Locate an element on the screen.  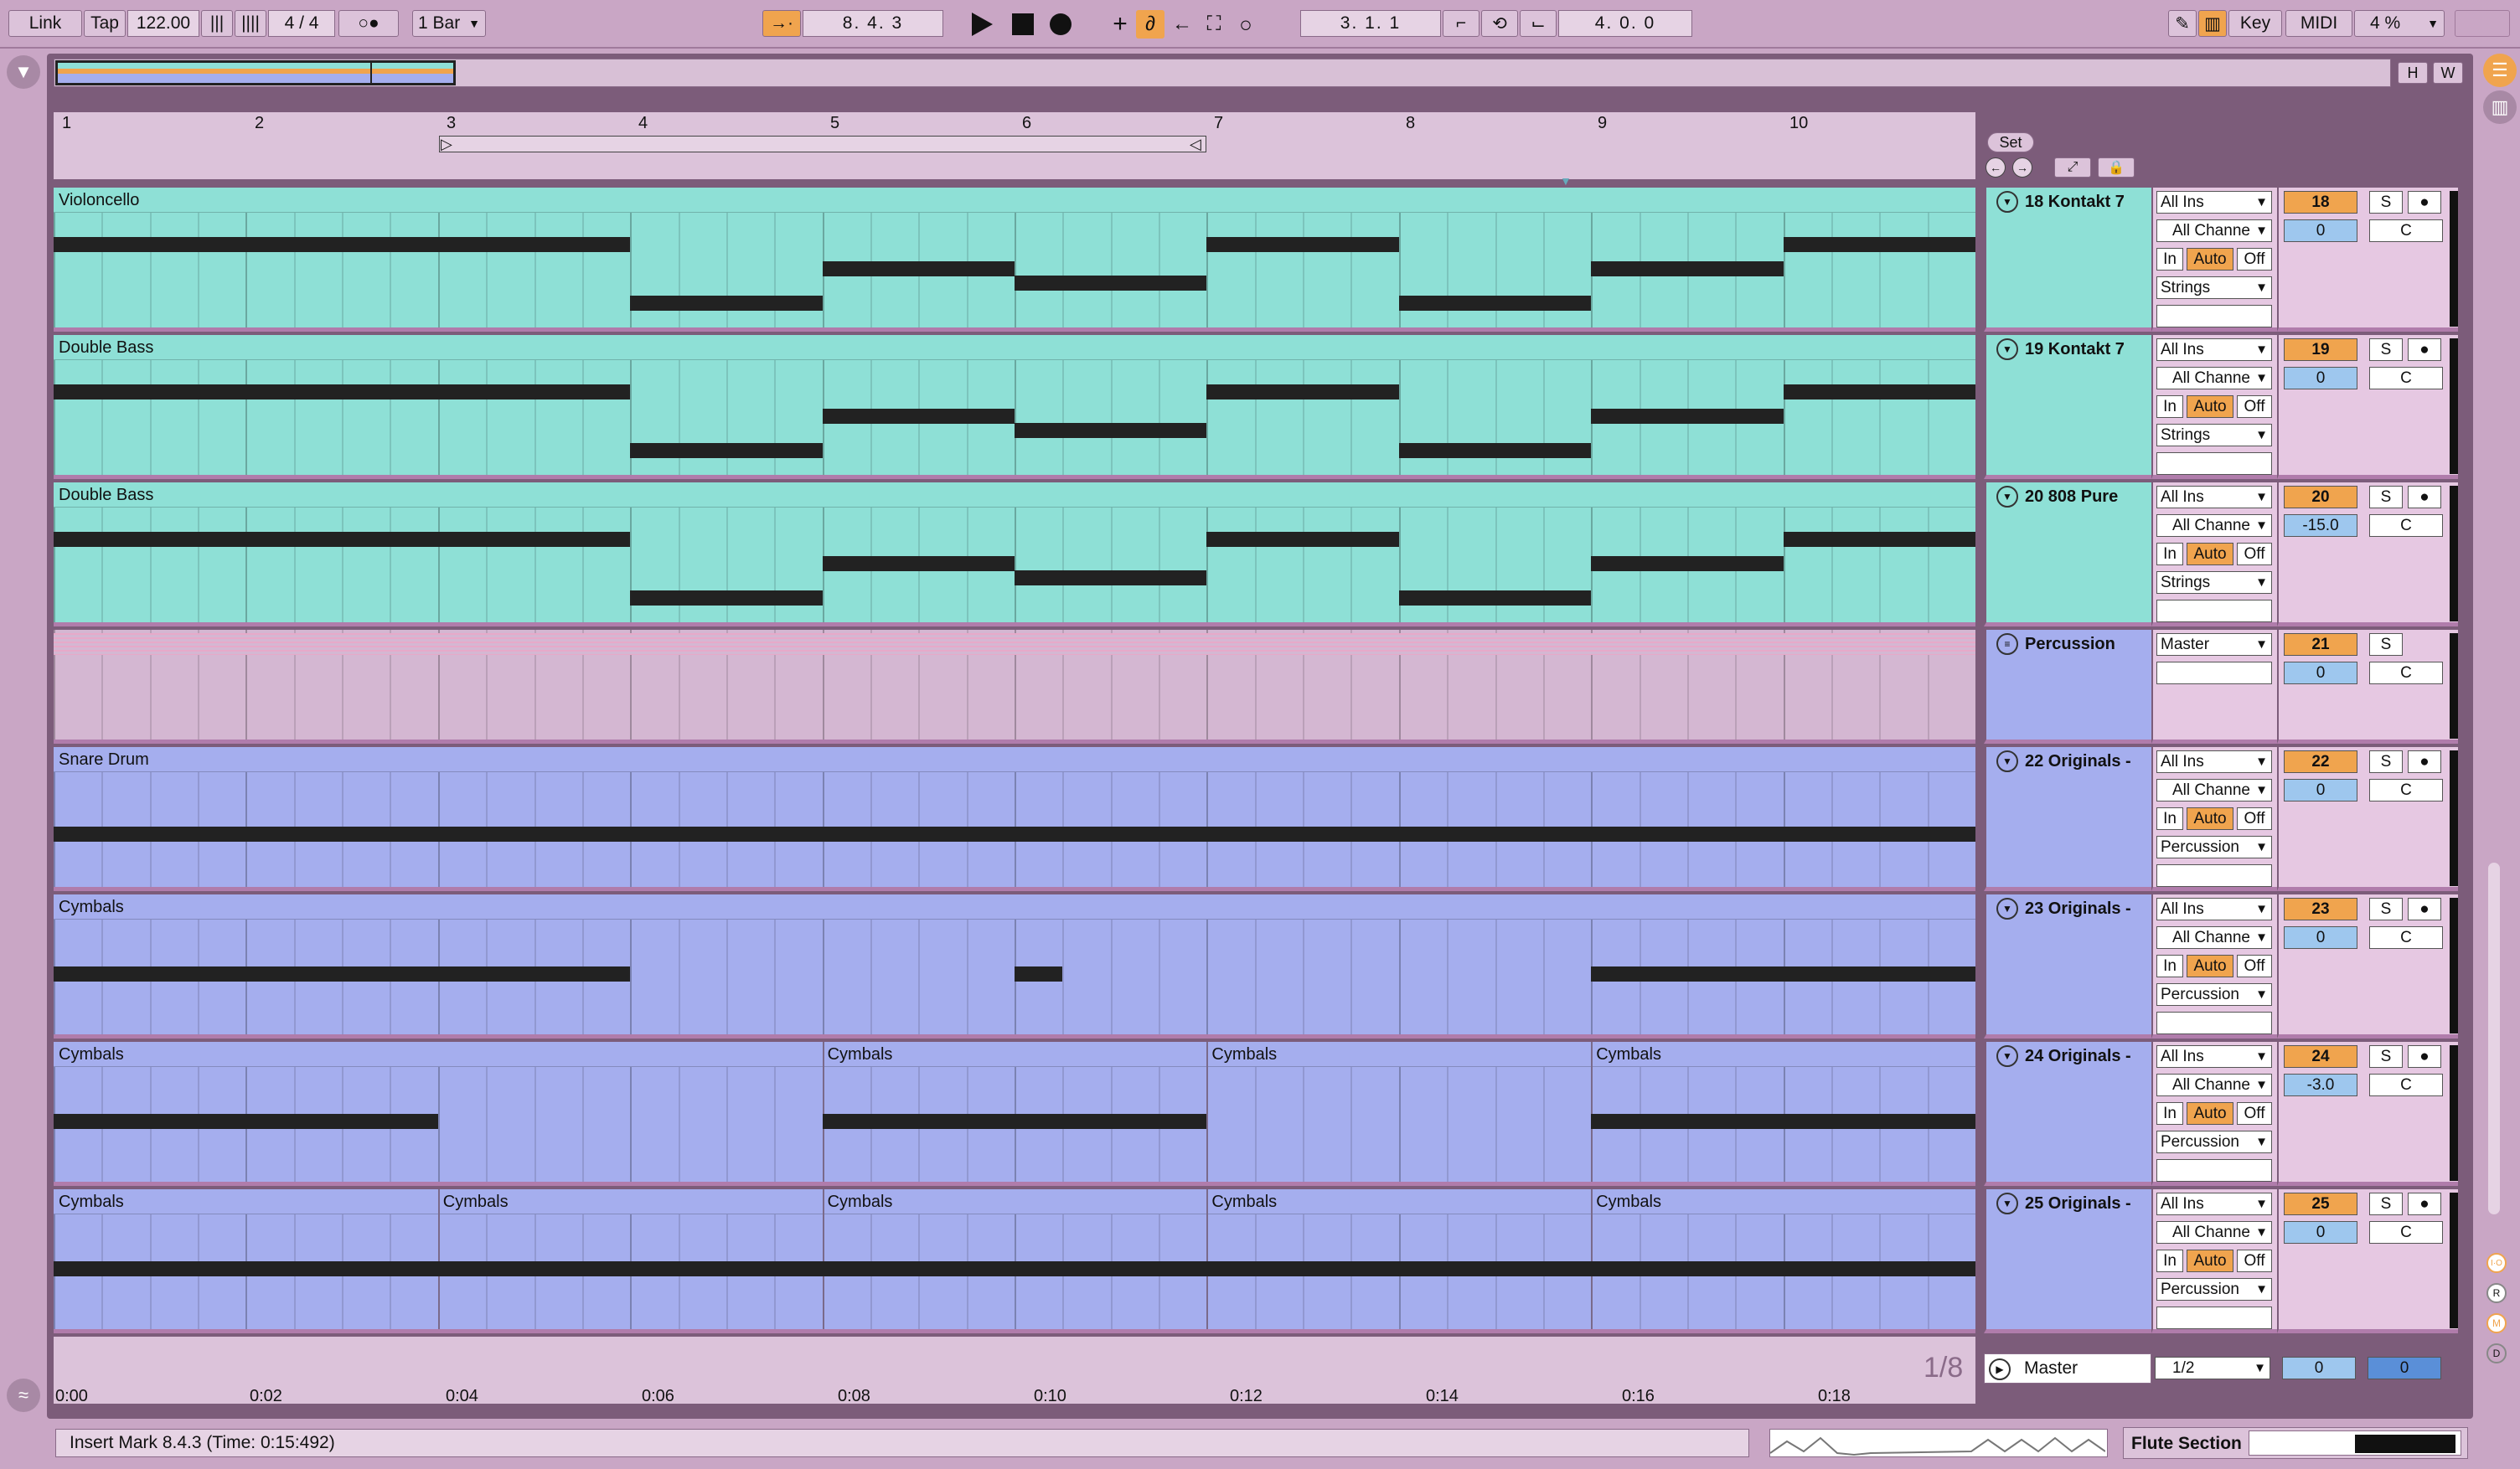
track-activator-button: 21 is located at coordinates (2320, 644).